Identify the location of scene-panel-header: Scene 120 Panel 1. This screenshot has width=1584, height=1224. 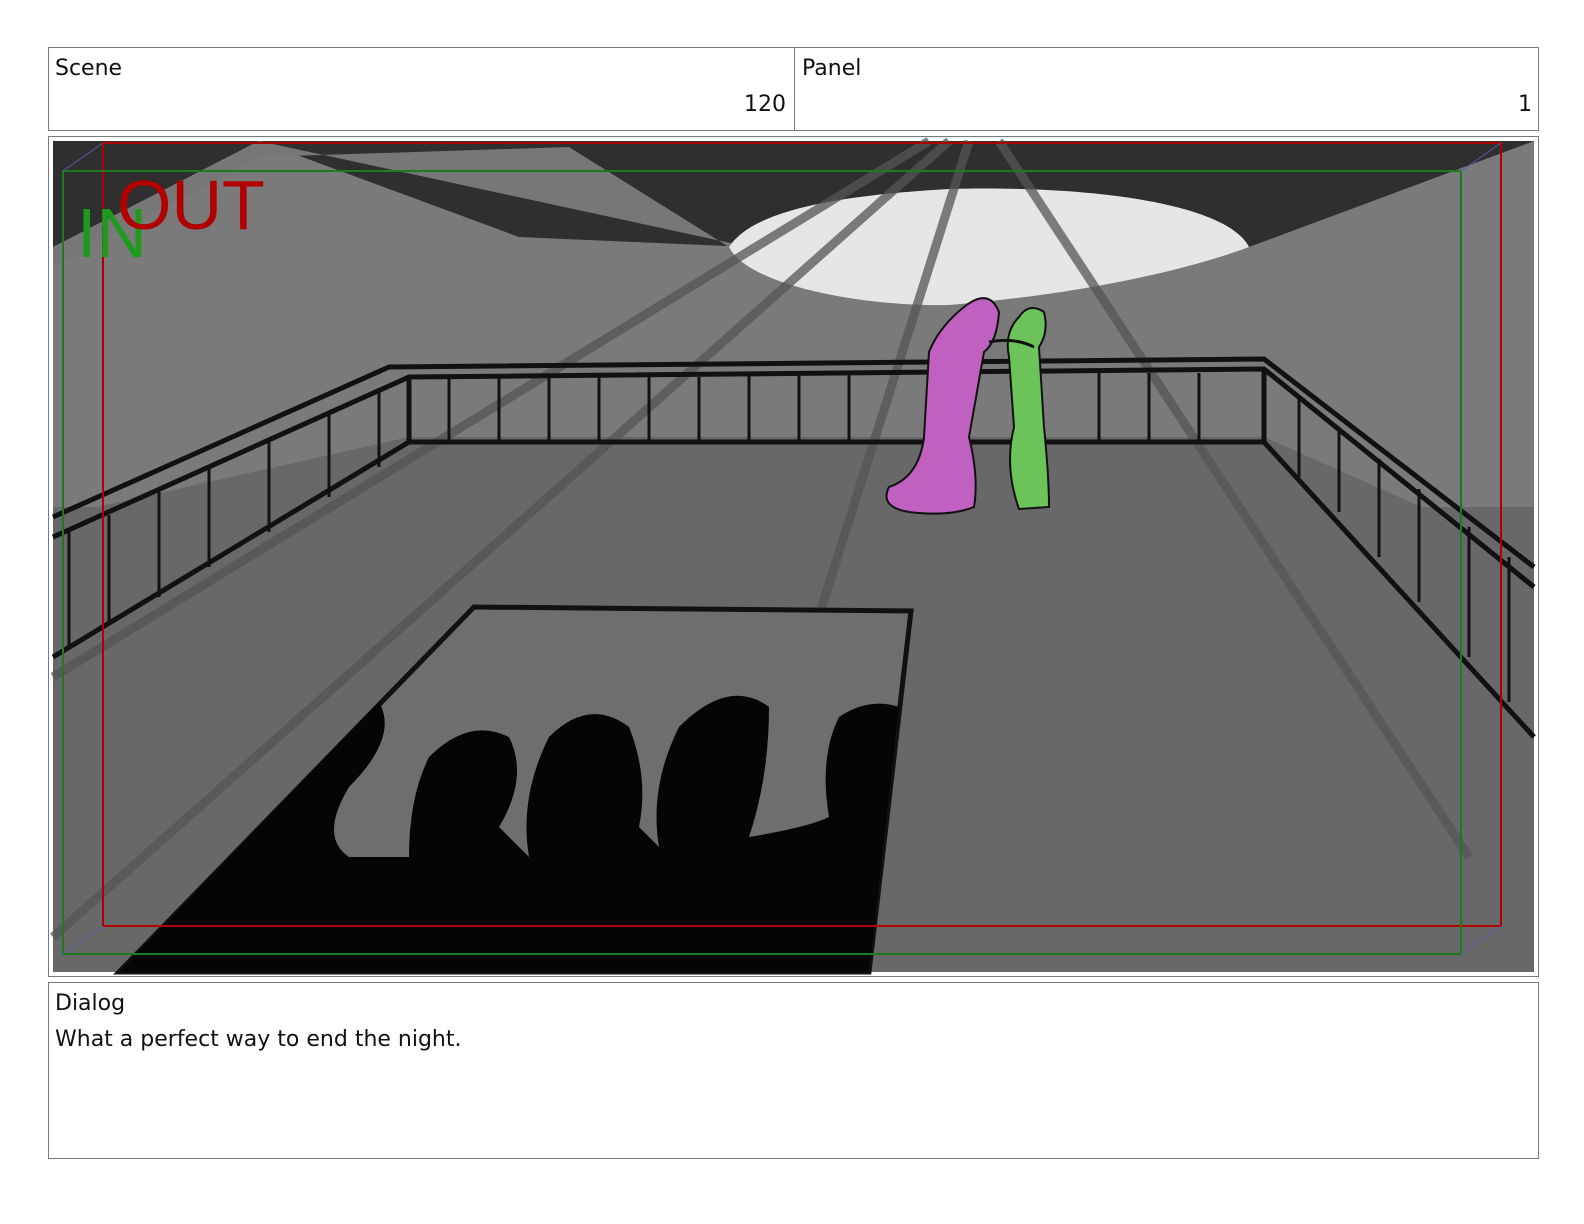
(793, 89).